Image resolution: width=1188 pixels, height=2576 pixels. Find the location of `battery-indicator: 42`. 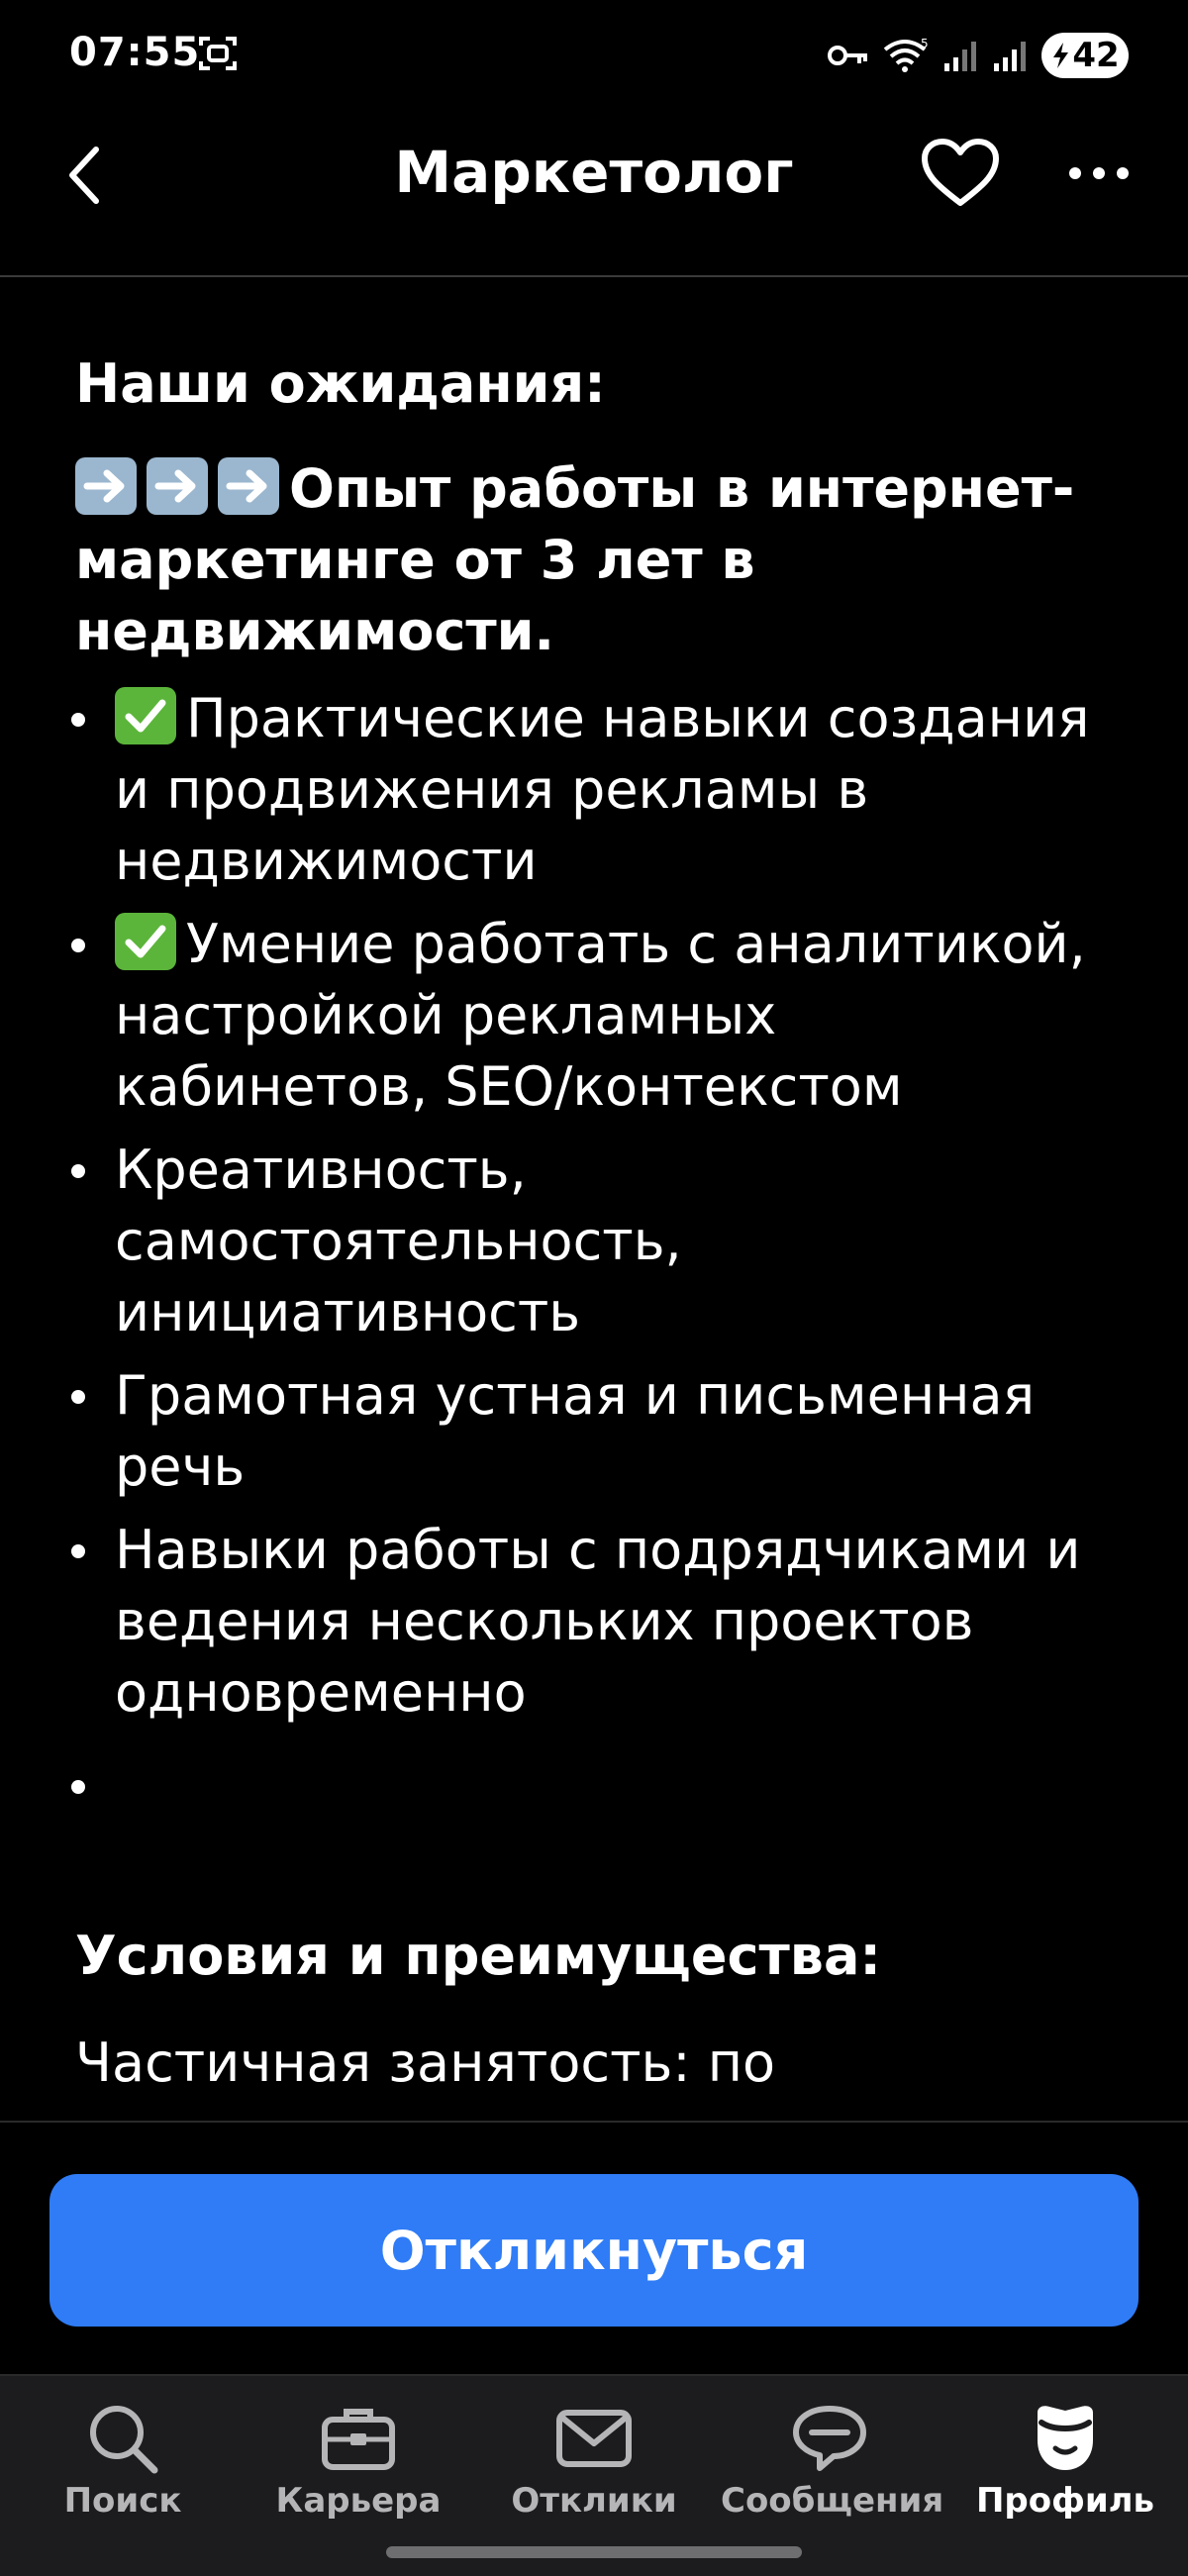

battery-indicator: 42 is located at coordinates (1085, 55).